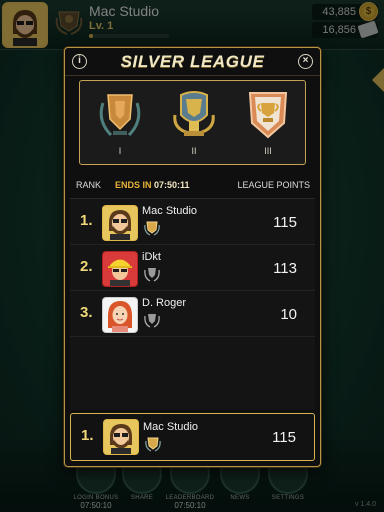  I want to click on gold-trophy-badge-icon, so click(194, 113).